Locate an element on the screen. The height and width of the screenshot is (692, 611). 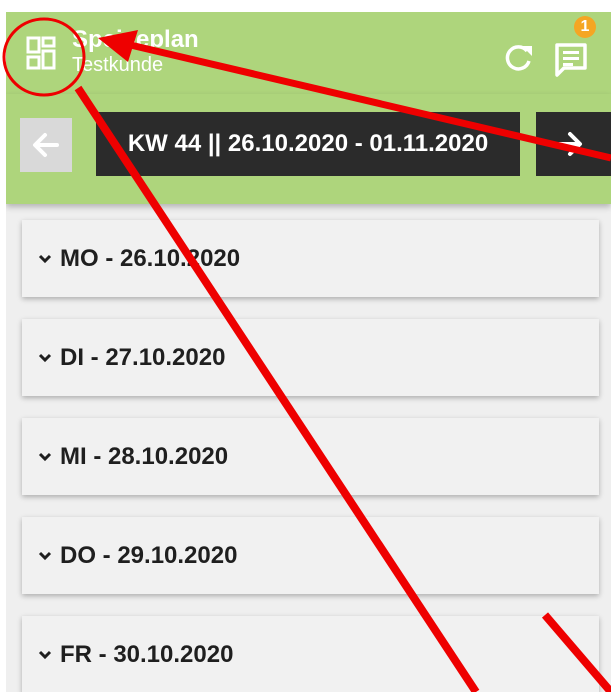
dashboard-icon is located at coordinates (41, 53).